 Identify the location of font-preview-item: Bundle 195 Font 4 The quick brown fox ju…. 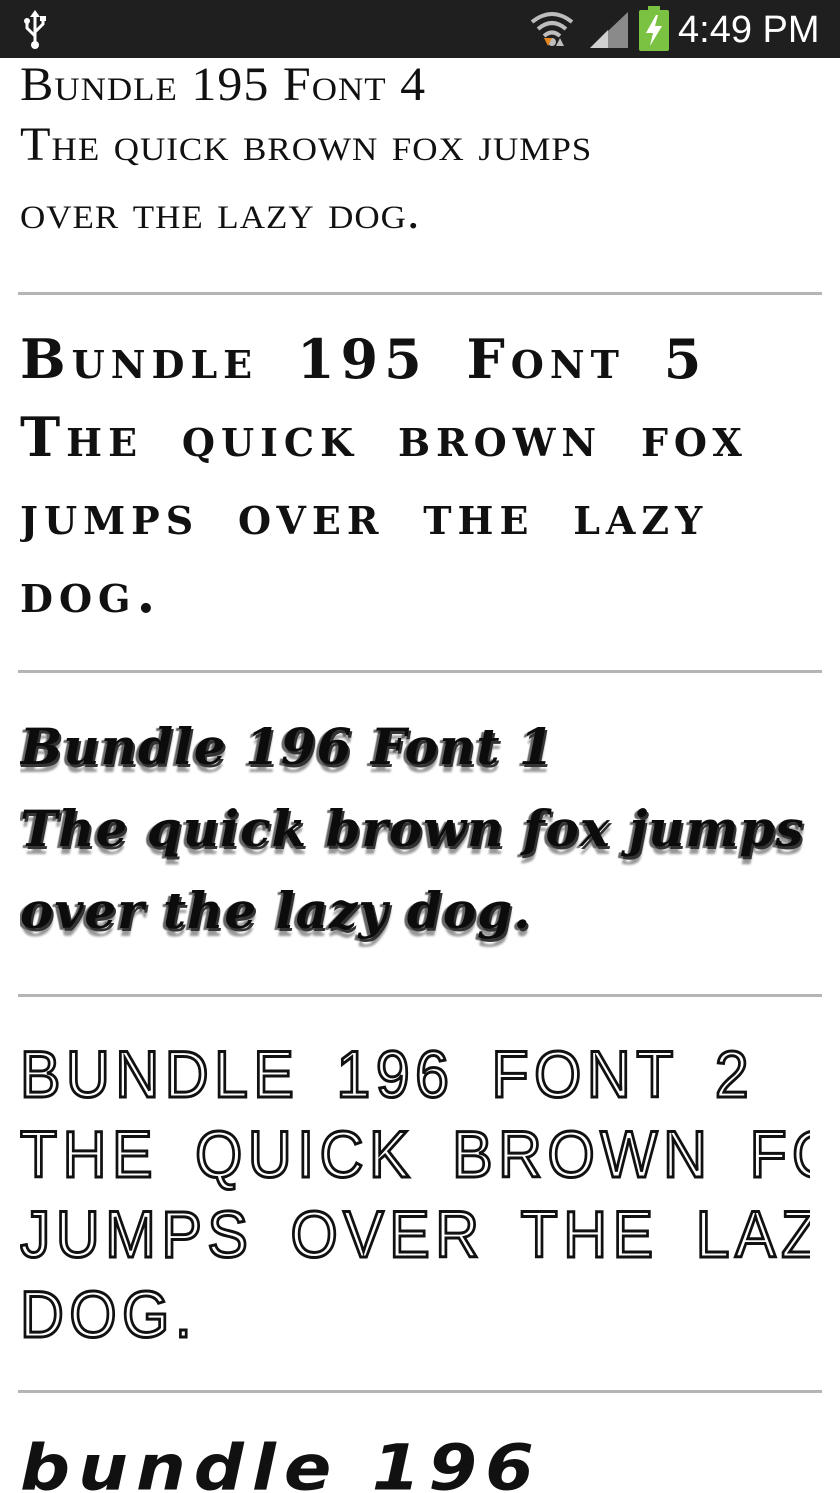
(415, 152).